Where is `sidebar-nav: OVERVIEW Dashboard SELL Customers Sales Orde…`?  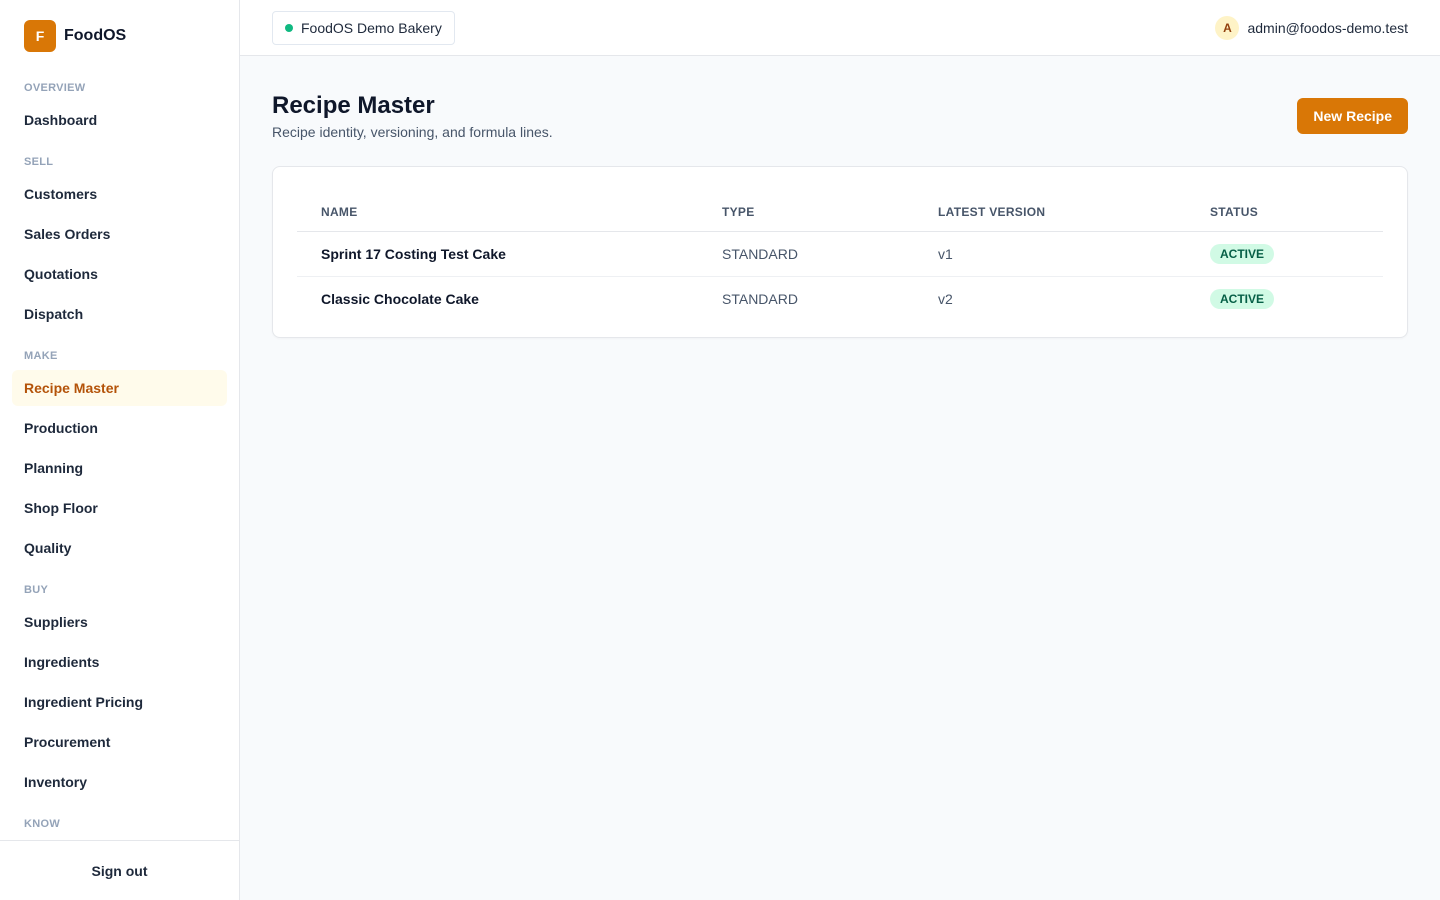
sidebar-nav: OVERVIEW Dashboard SELL Customers Sales Orde… is located at coordinates (119, 456).